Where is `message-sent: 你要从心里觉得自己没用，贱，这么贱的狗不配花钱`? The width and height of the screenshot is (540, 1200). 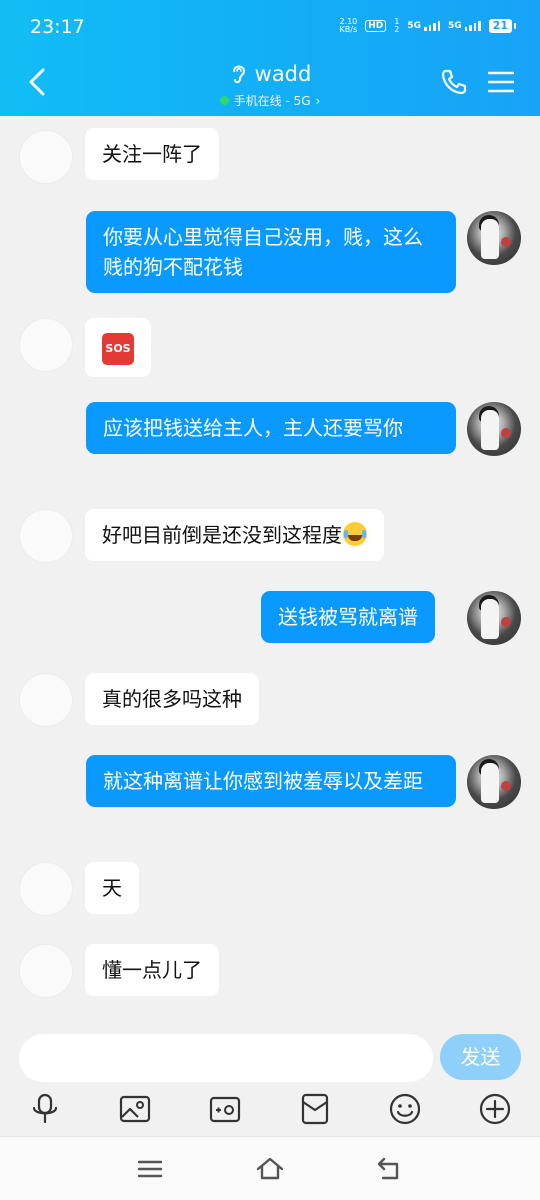
message-sent: 你要从心里觉得自己没用，贱，这么贱的狗不配花钱 is located at coordinates (271, 252).